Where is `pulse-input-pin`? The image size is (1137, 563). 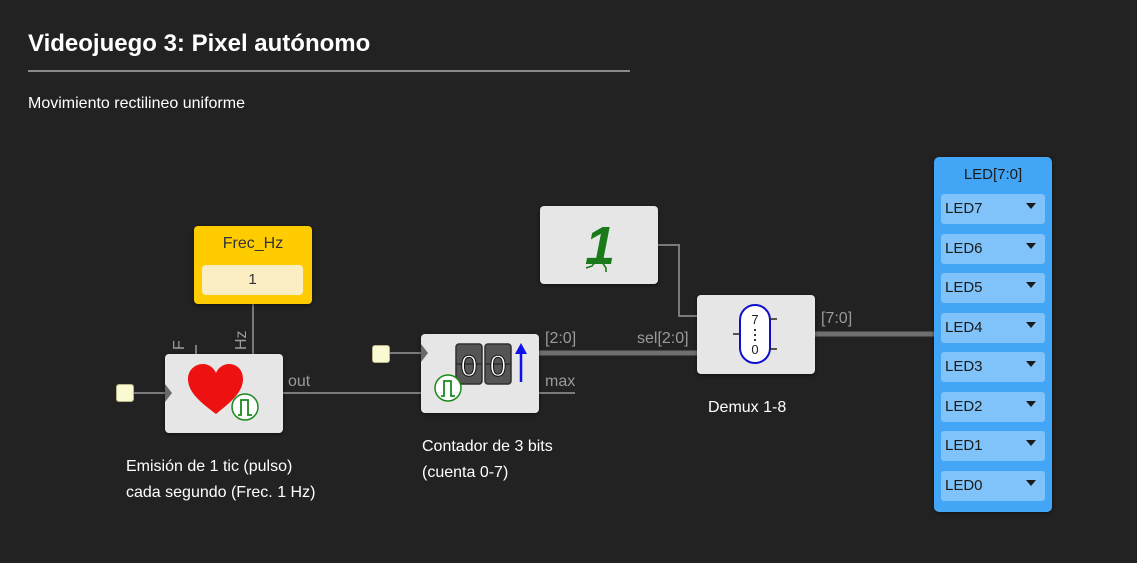 pulse-input-pin is located at coordinates (125, 393).